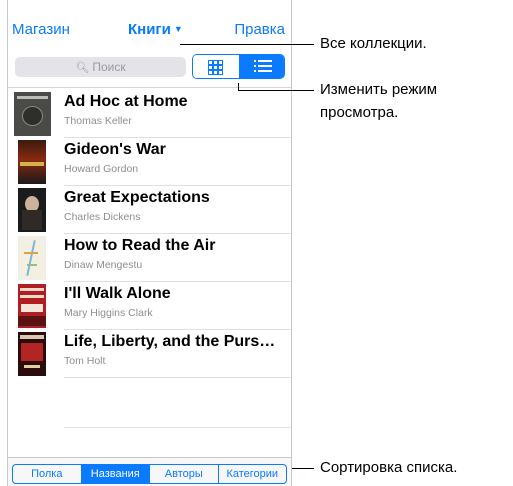  Describe the element at coordinates (149, 258) in the screenshot. I see `book-row: How to Read the Air Dinaw Mengestu` at that location.